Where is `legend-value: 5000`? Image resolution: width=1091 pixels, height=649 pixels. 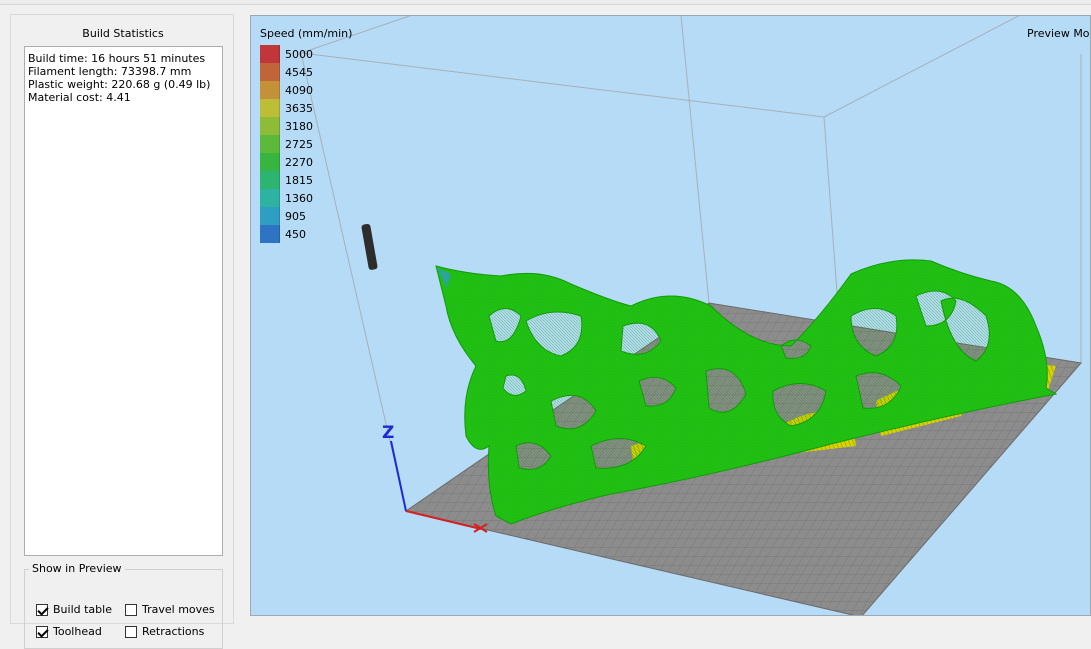
legend-value: 5000 is located at coordinates (299, 54).